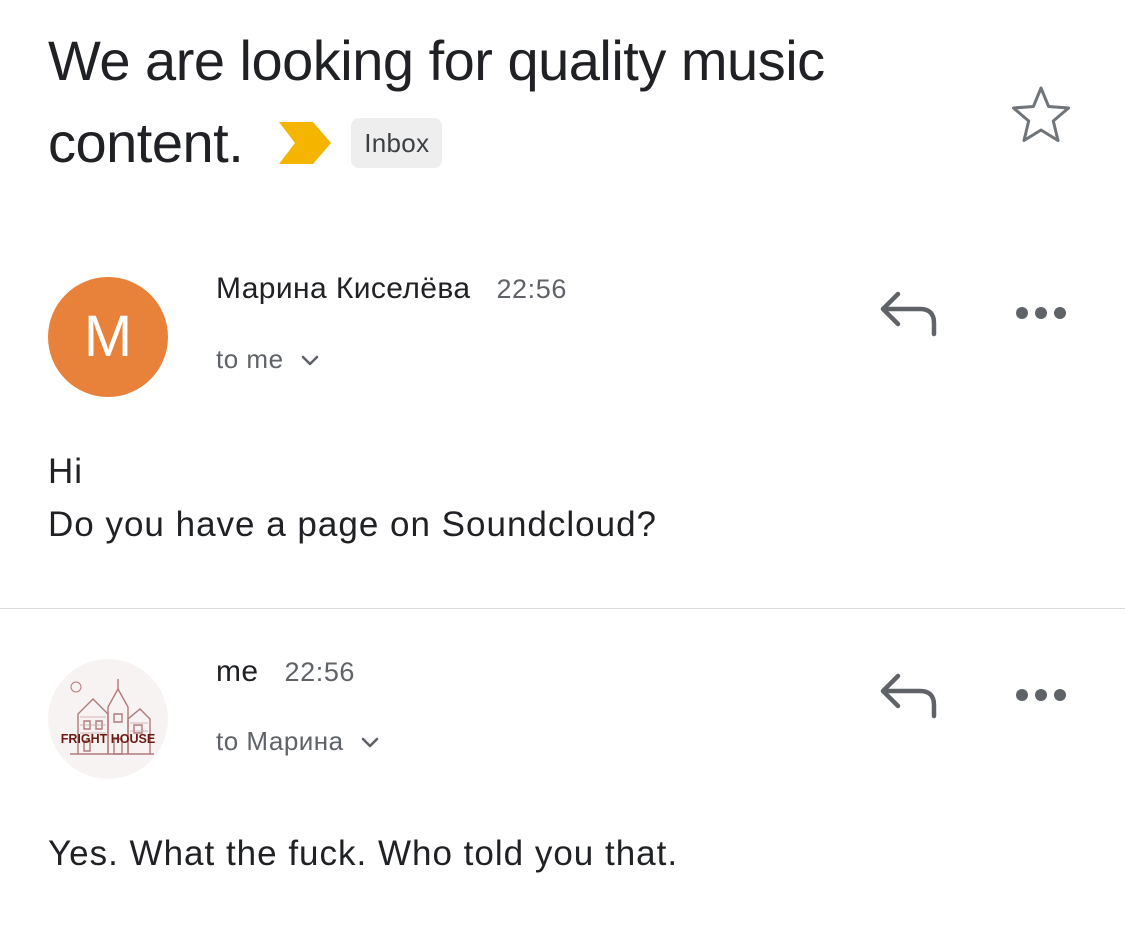 This screenshot has height=935, width=1125. Describe the element at coordinates (343, 288) in the screenshot. I see `sender-name: Марина Киселёва` at that location.